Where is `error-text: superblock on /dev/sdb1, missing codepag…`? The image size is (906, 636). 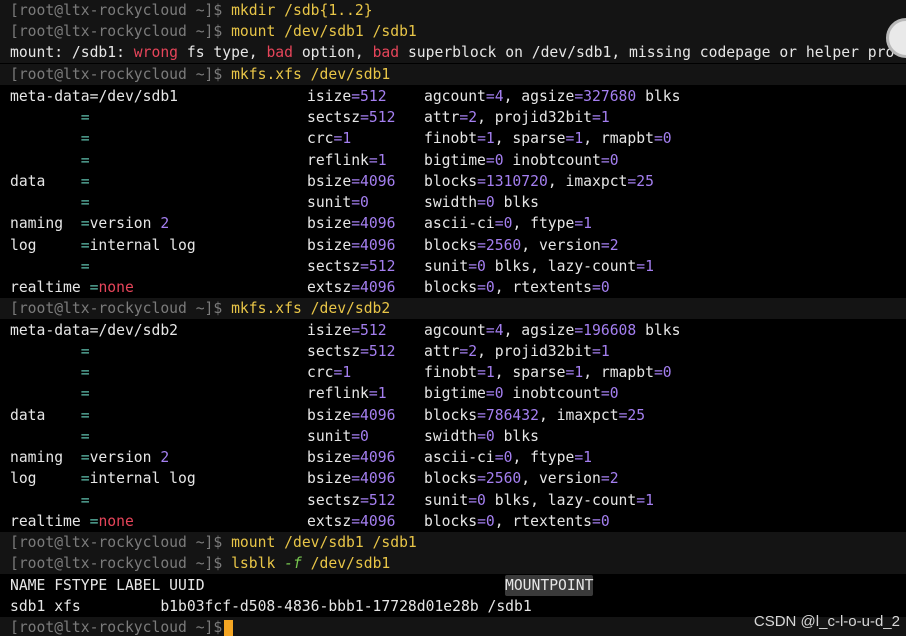 error-text: superblock on /dev/sdb1, missing codepag… is located at coordinates (647, 52).